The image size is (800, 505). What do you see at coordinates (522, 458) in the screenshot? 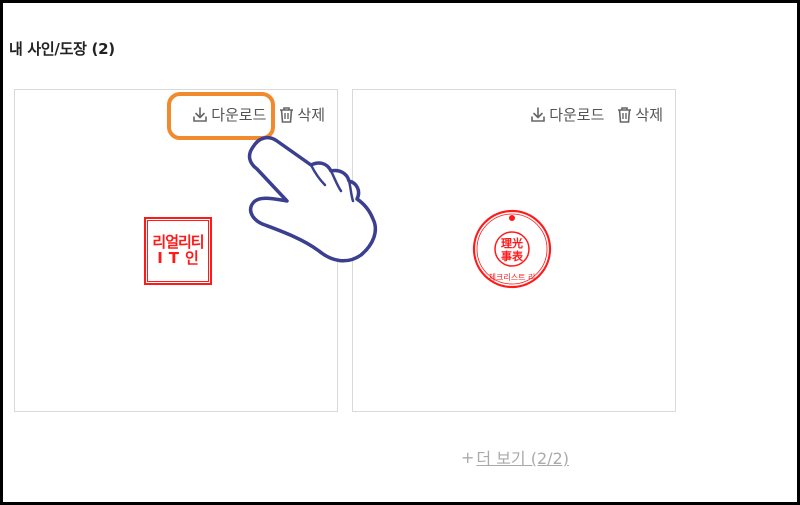
I see `more-label: 더 보기 (2/2)` at bounding box center [522, 458].